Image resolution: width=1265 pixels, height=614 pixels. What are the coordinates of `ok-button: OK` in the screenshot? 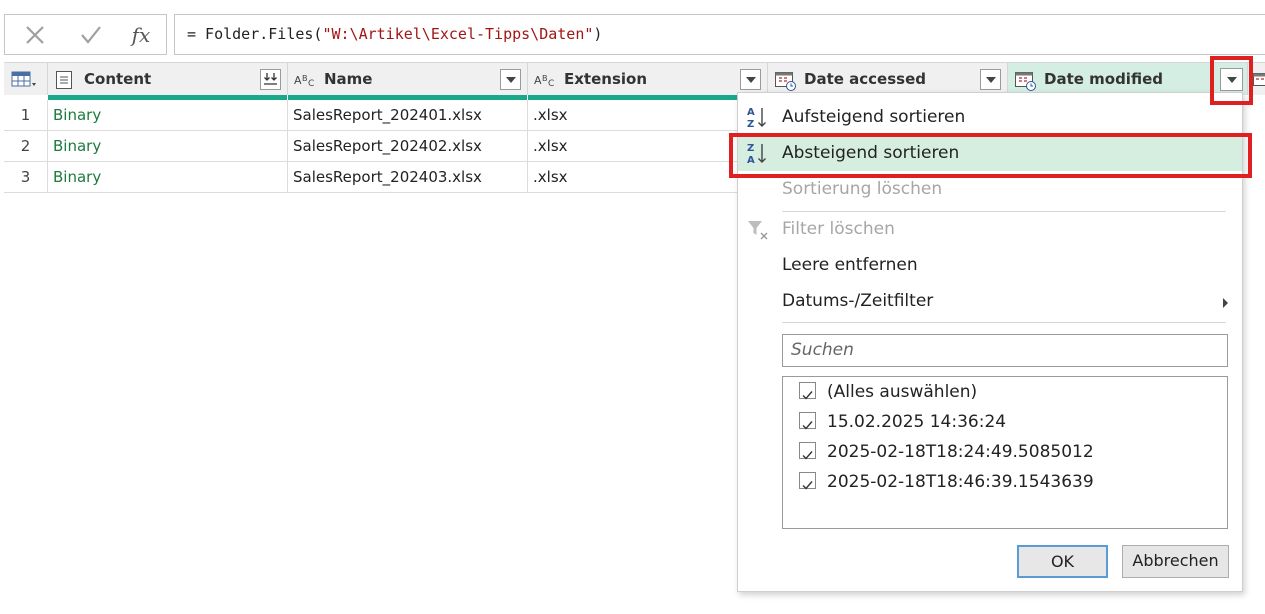 It's located at (1062, 561).